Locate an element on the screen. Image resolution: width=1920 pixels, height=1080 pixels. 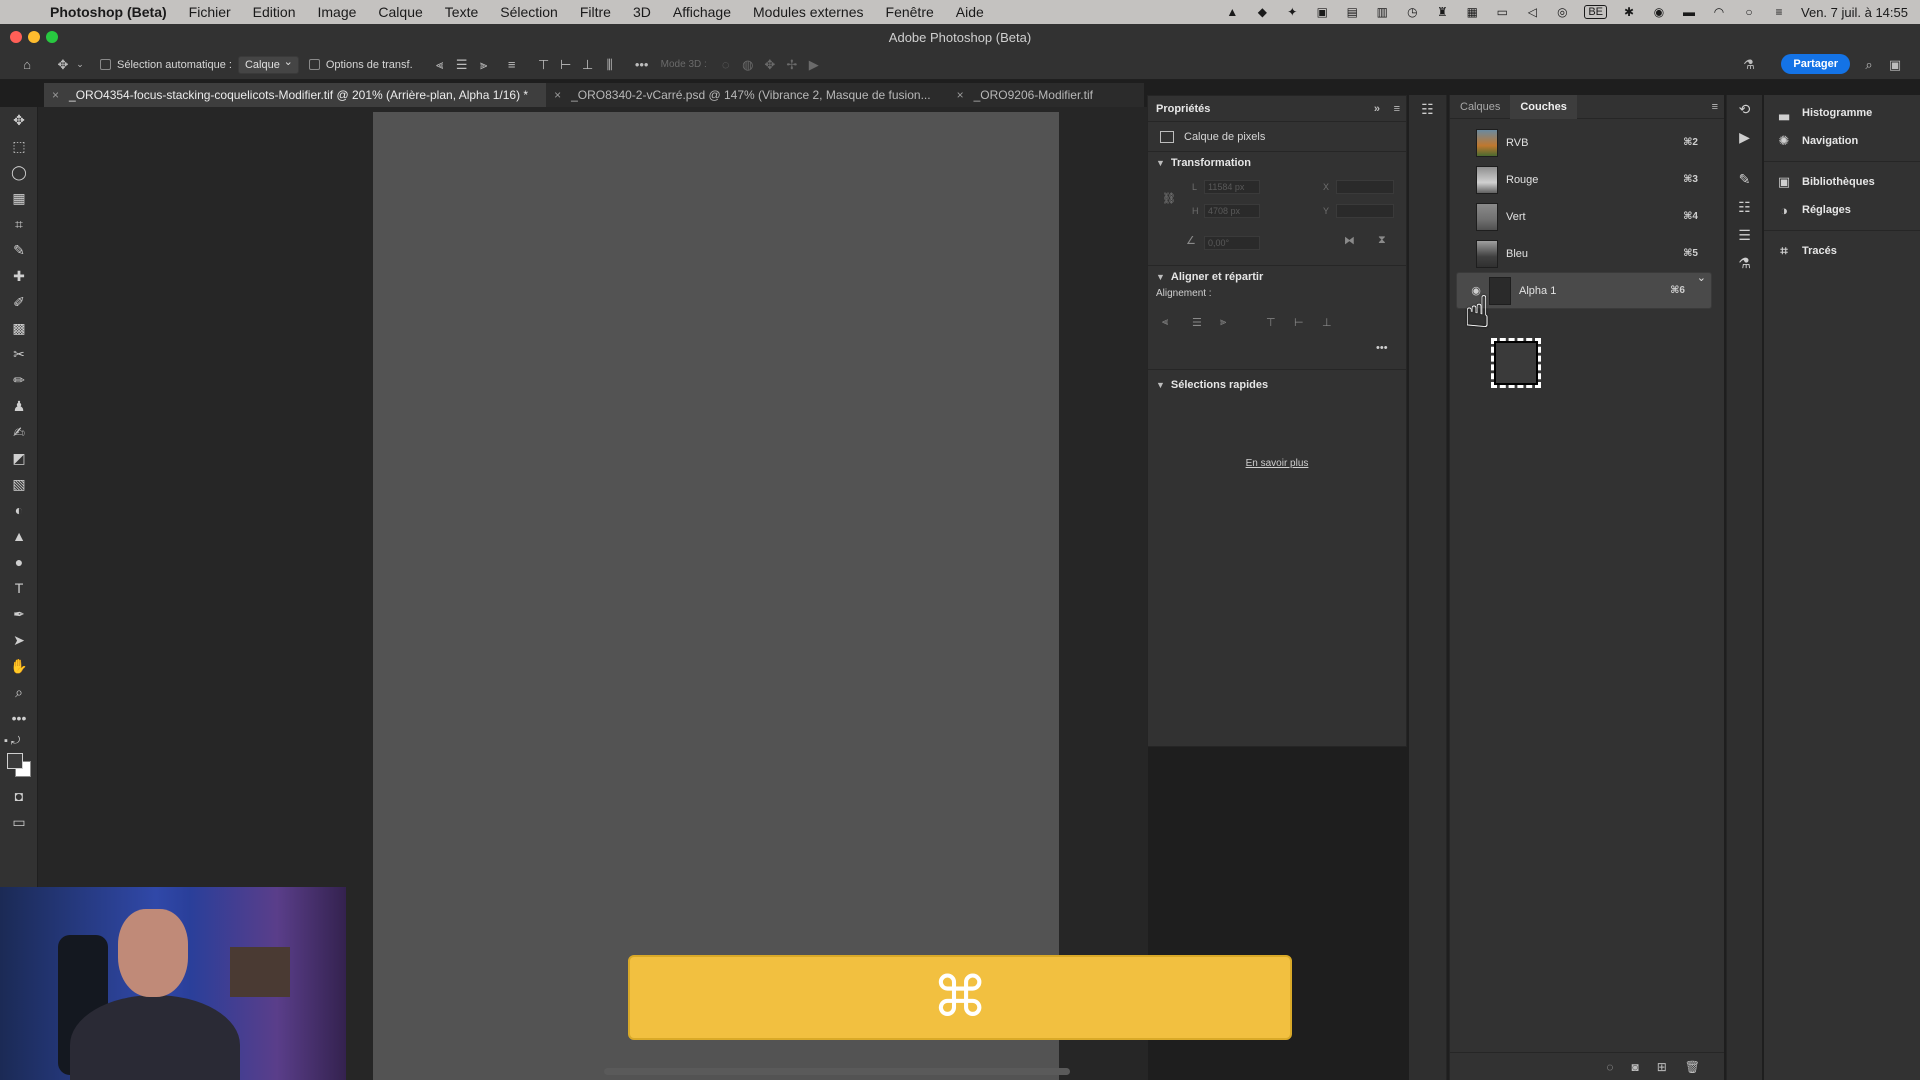
binoculars-icon: ♜ is located at coordinates (1442, 12).